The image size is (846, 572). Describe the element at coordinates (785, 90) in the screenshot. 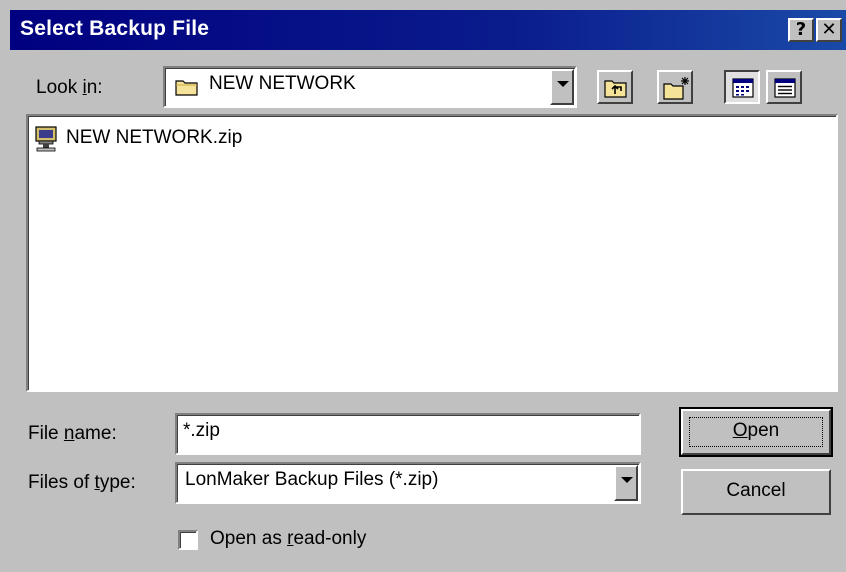

I see `details-view-icon` at that location.